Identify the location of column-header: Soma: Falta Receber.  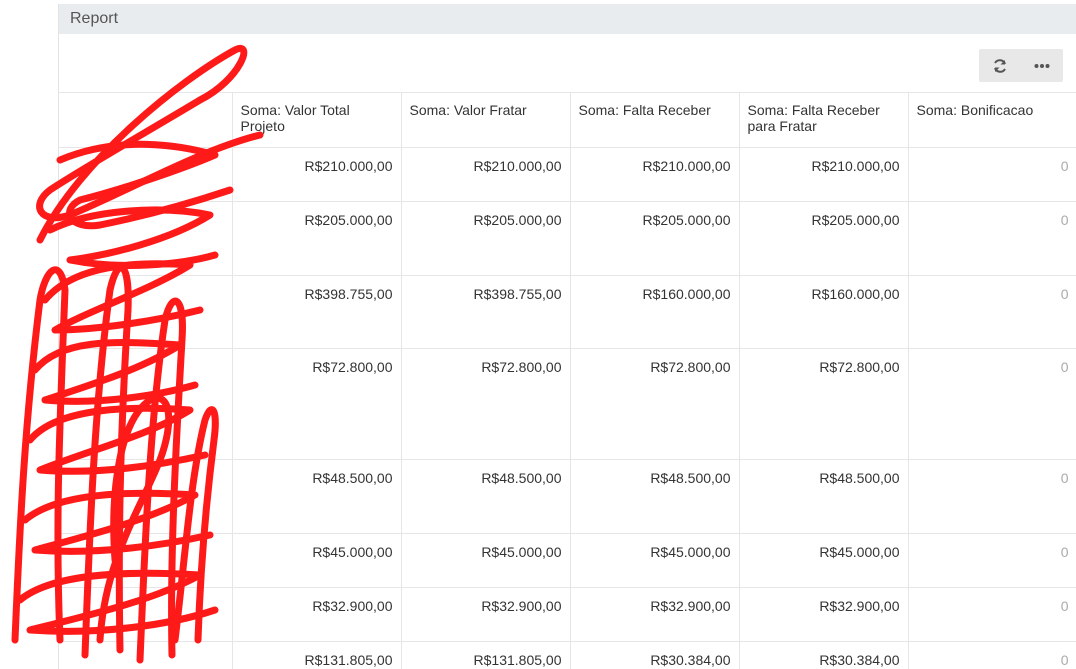
(655, 120).